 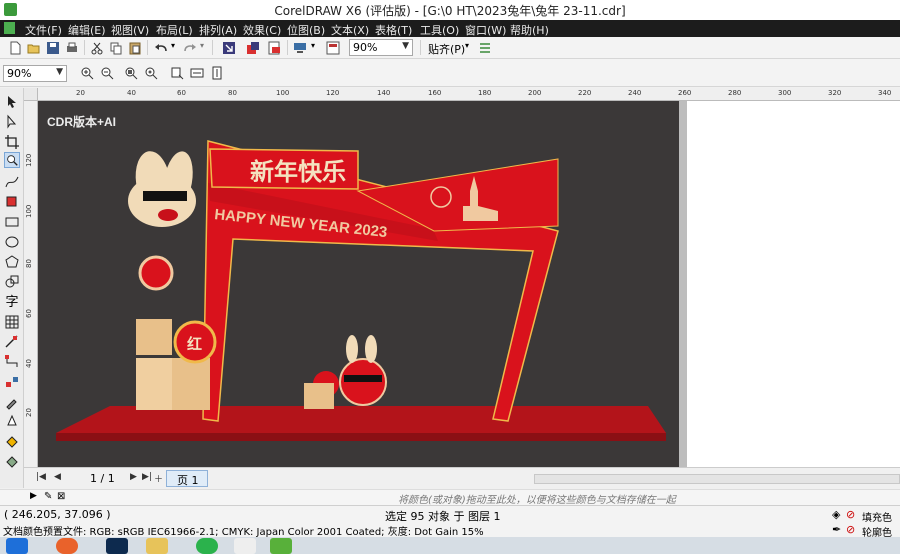 What do you see at coordinates (131, 73) in the screenshot?
I see `zoom-to-selected-icon` at bounding box center [131, 73].